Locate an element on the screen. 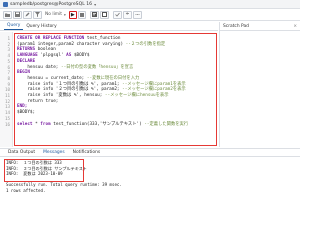 The width and height of the screenshot is (320, 240). limit-select-label: No limit is located at coordinates (54, 14).